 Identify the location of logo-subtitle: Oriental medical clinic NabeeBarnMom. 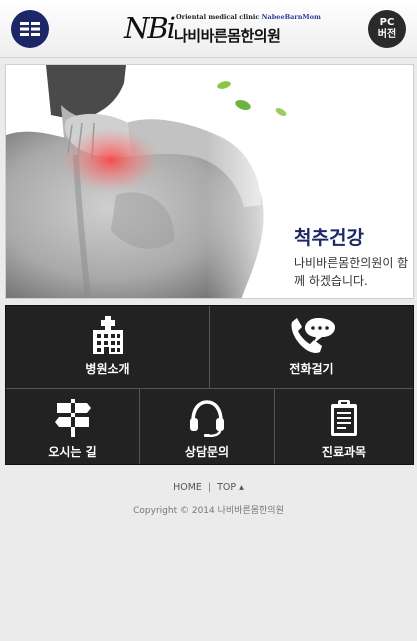
(248, 17).